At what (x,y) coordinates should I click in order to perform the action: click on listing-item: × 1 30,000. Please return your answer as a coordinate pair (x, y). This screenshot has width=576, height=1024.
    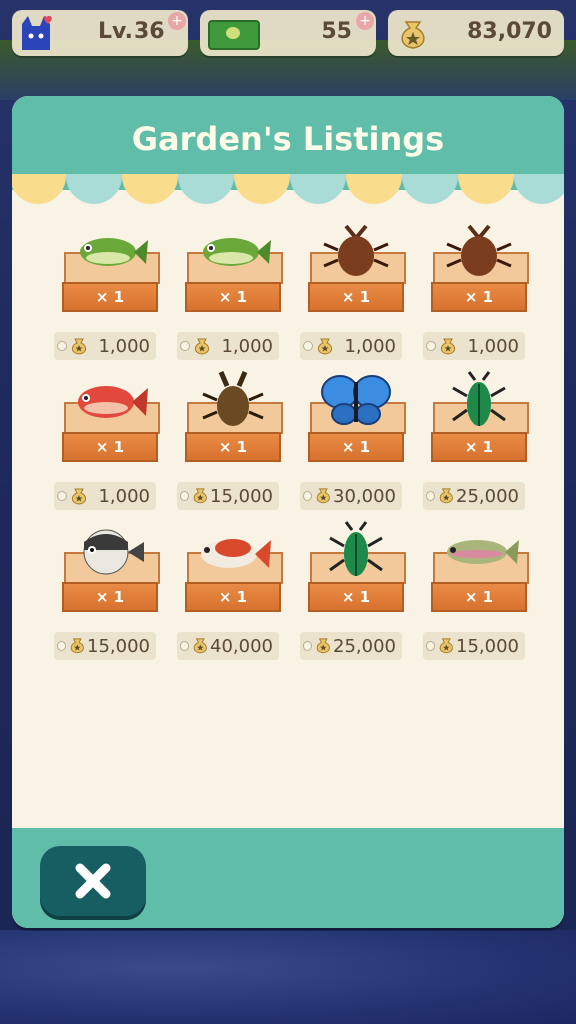
    Looking at the image, I should click on (356, 445).